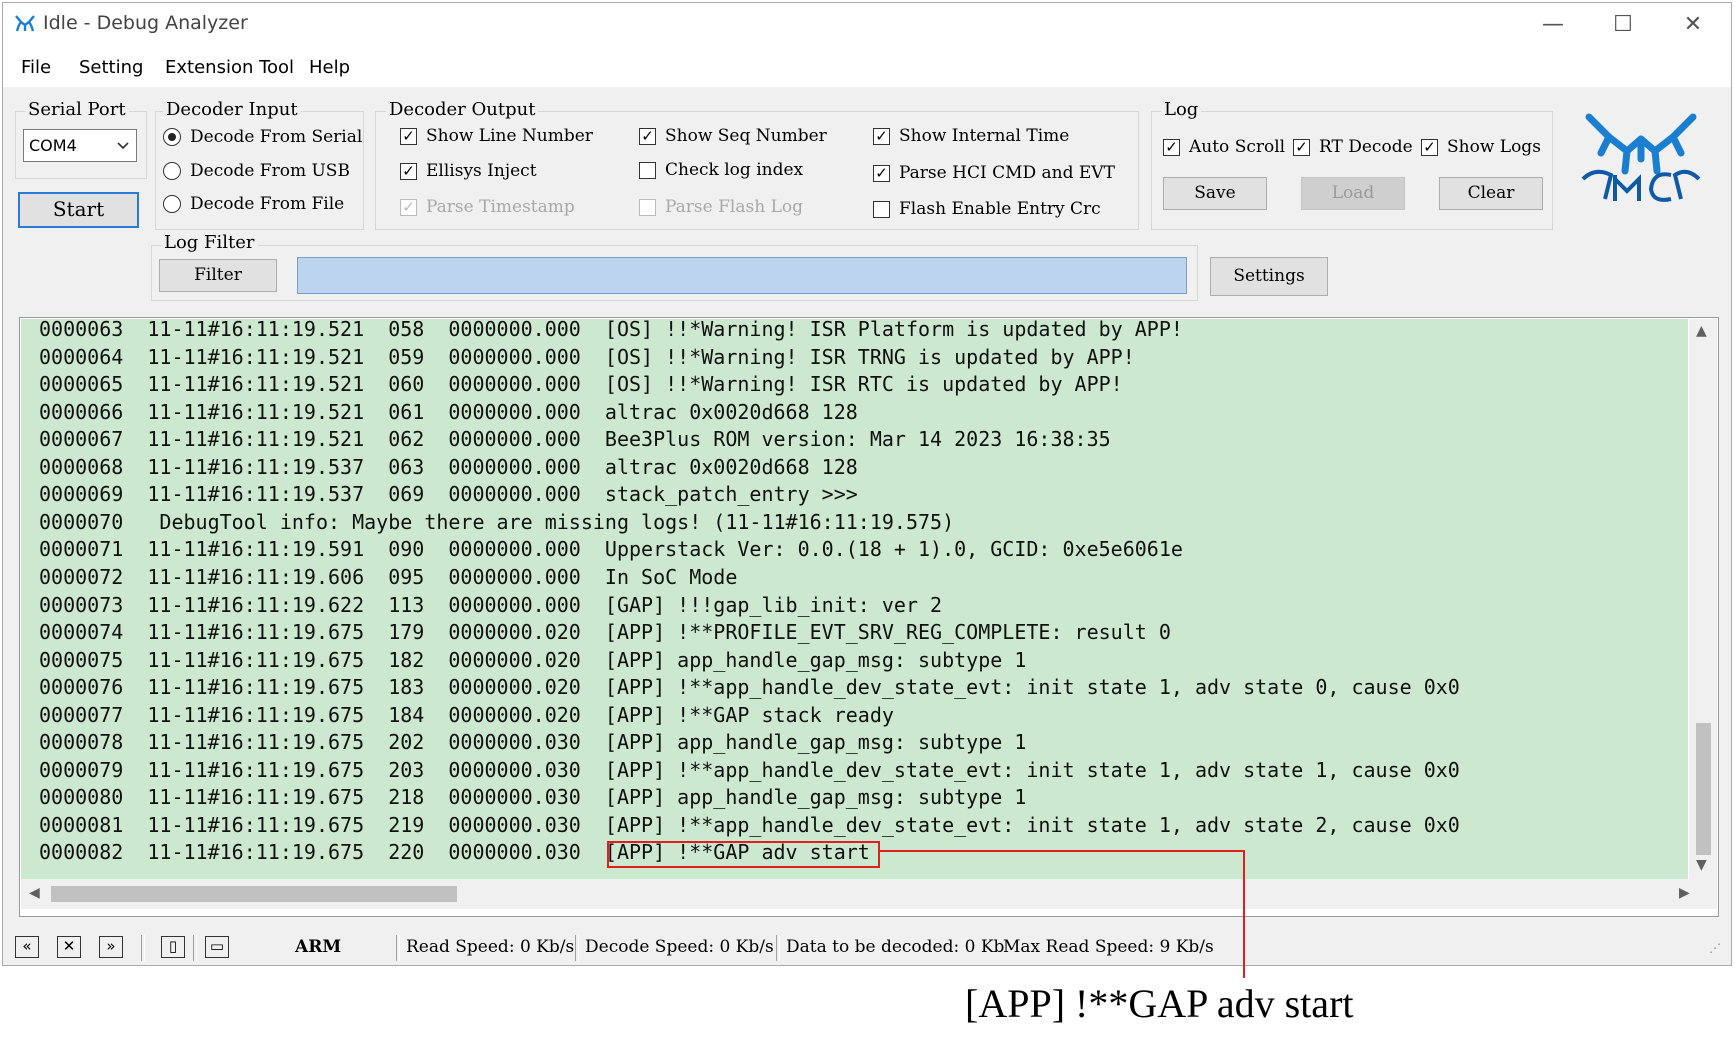 The image size is (1735, 1051). What do you see at coordinates (1159, 1003) in the screenshot?
I see `callout-caption: [APP] !**GAP adv start` at bounding box center [1159, 1003].